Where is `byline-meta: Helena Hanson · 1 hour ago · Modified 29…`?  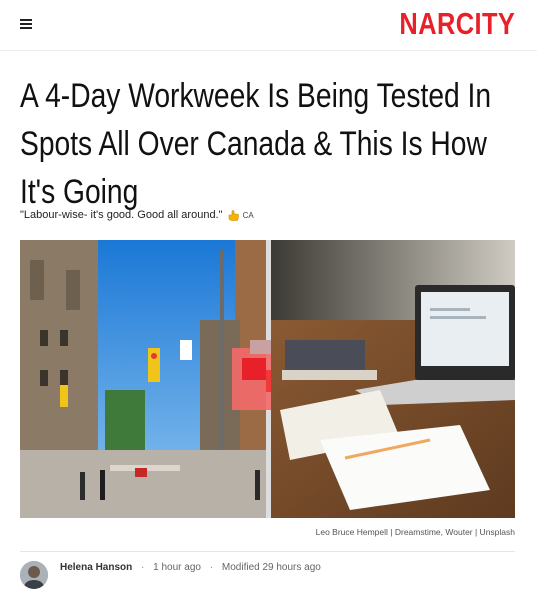 byline-meta: Helena Hanson · 1 hour ago · Modified 29… is located at coordinates (190, 567).